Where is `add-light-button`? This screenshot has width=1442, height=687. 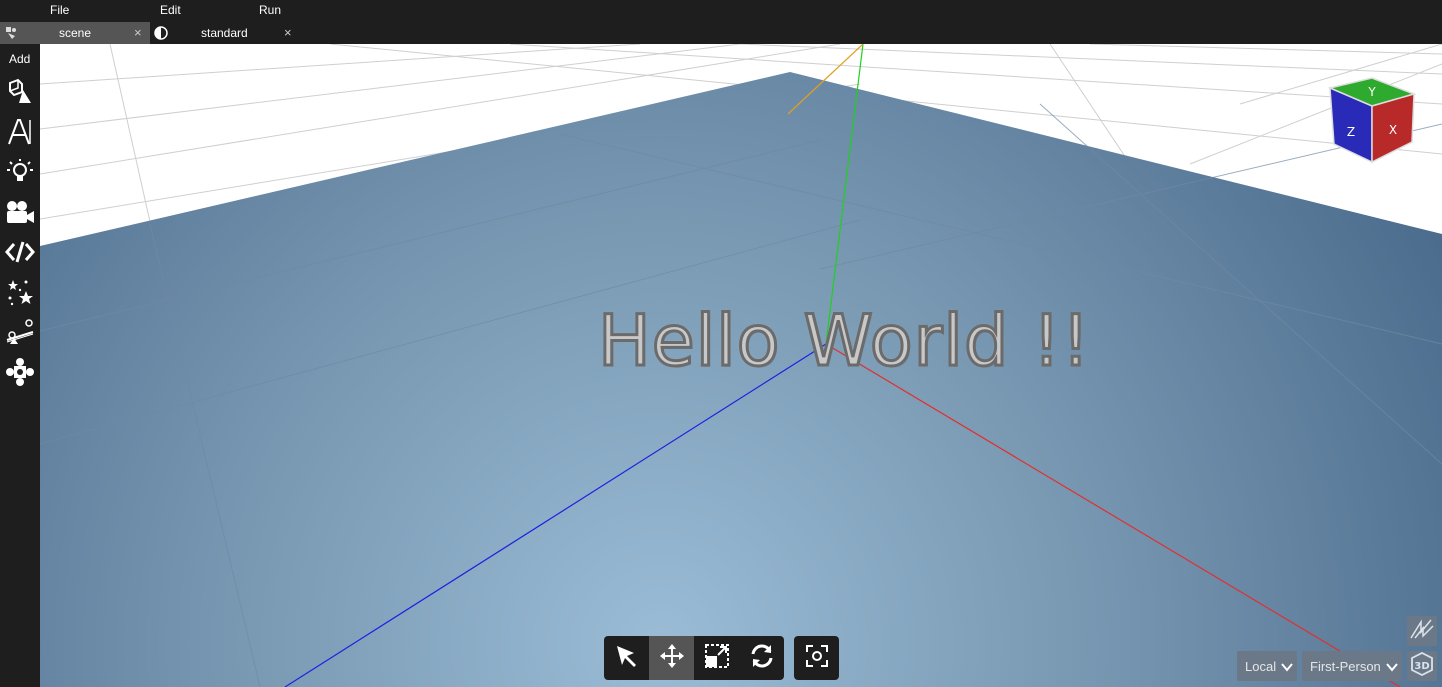 add-light-button is located at coordinates (20, 174).